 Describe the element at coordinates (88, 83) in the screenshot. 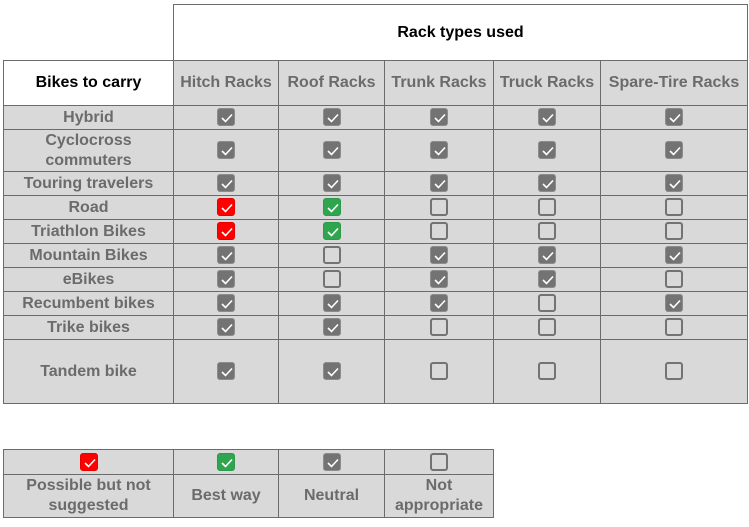

I see `row-header: Bikes to carry` at that location.